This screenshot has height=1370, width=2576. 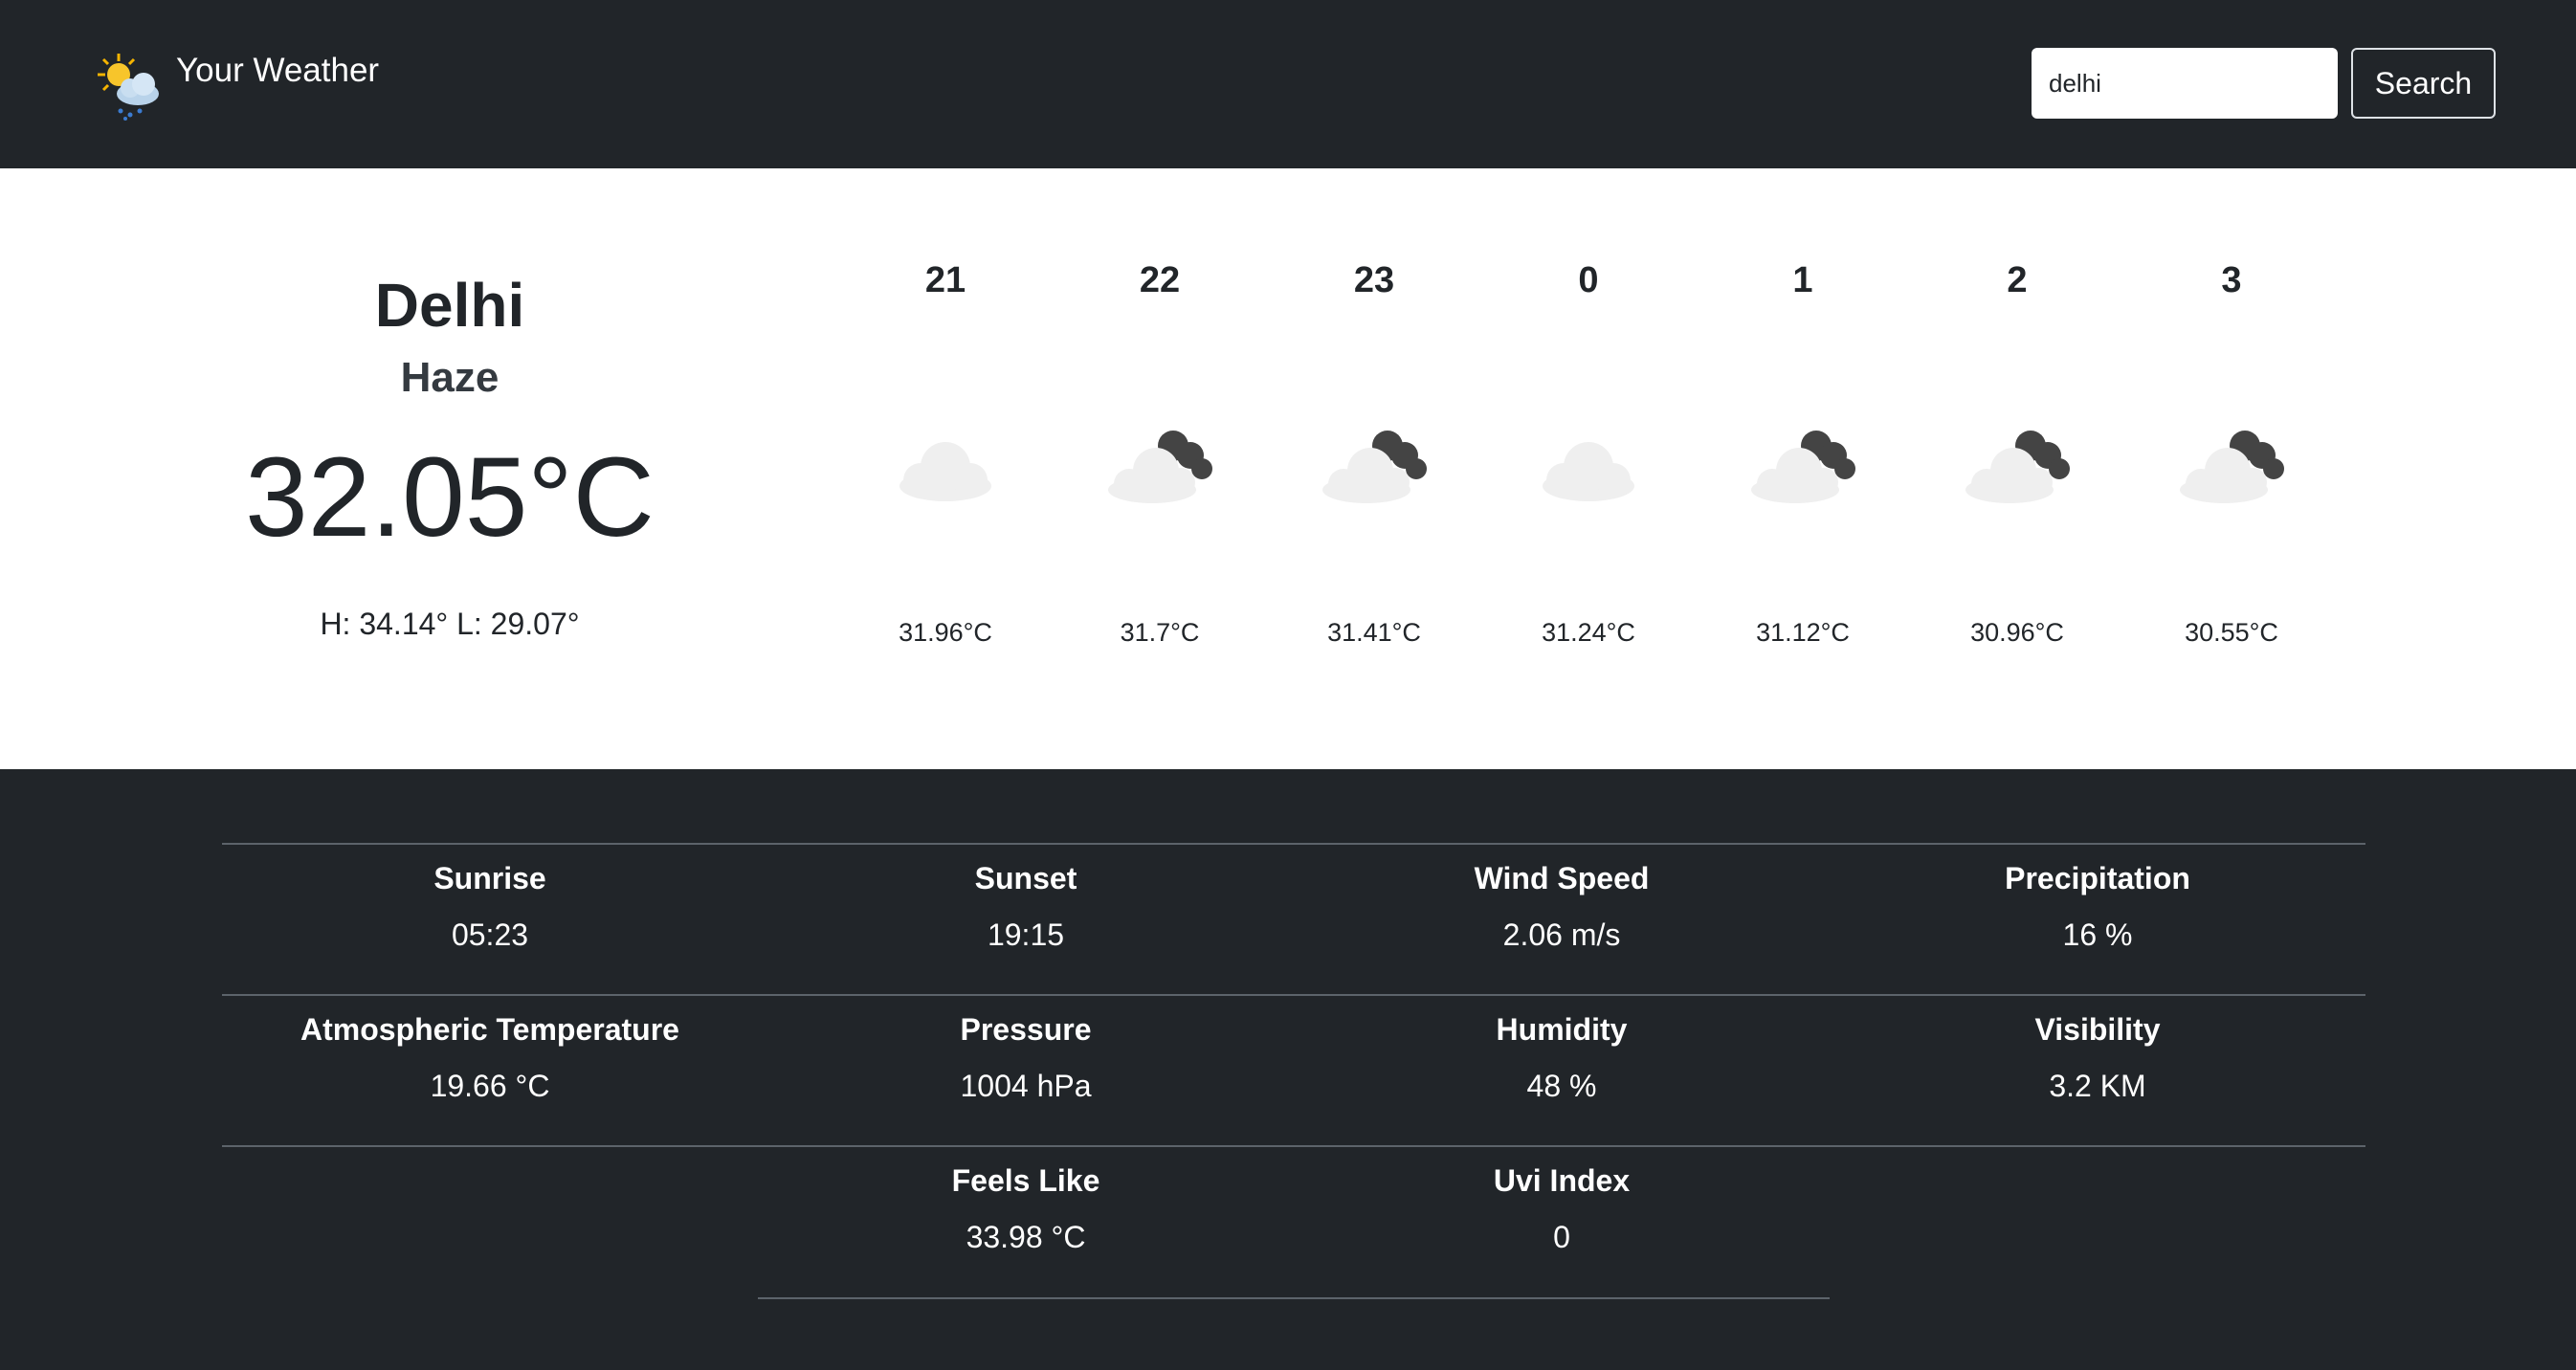 I want to click on detail-label: Precipitation, so click(x=2097, y=878).